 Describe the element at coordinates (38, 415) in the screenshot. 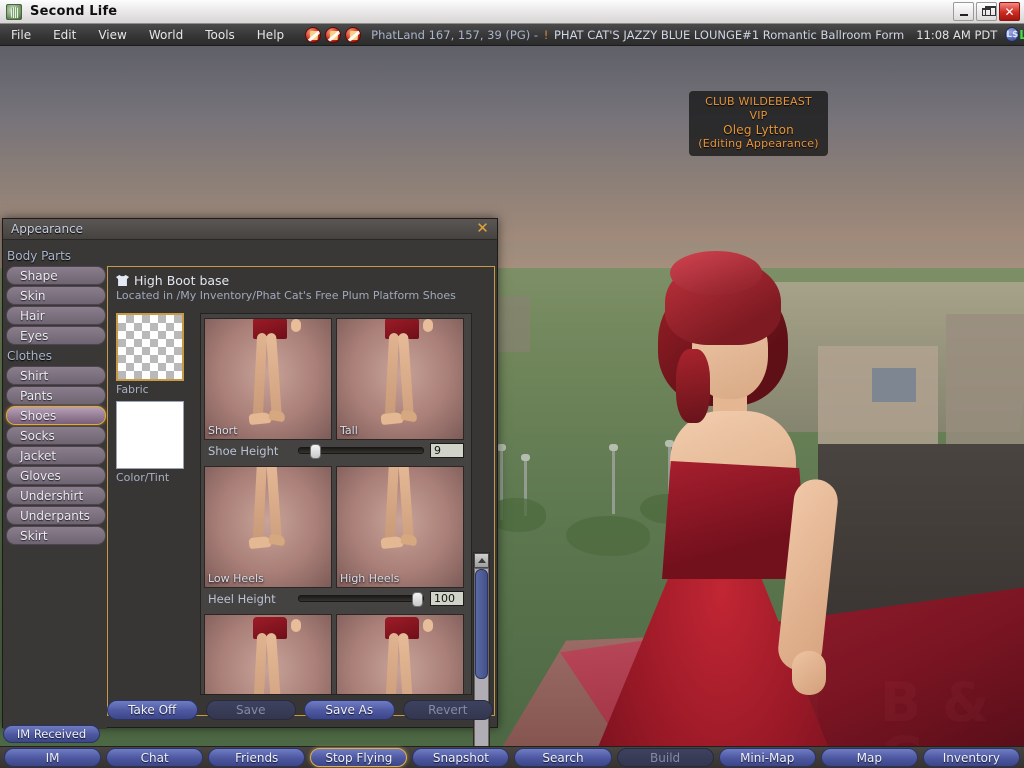

I see `tab-shoes-label: Shoes` at that location.